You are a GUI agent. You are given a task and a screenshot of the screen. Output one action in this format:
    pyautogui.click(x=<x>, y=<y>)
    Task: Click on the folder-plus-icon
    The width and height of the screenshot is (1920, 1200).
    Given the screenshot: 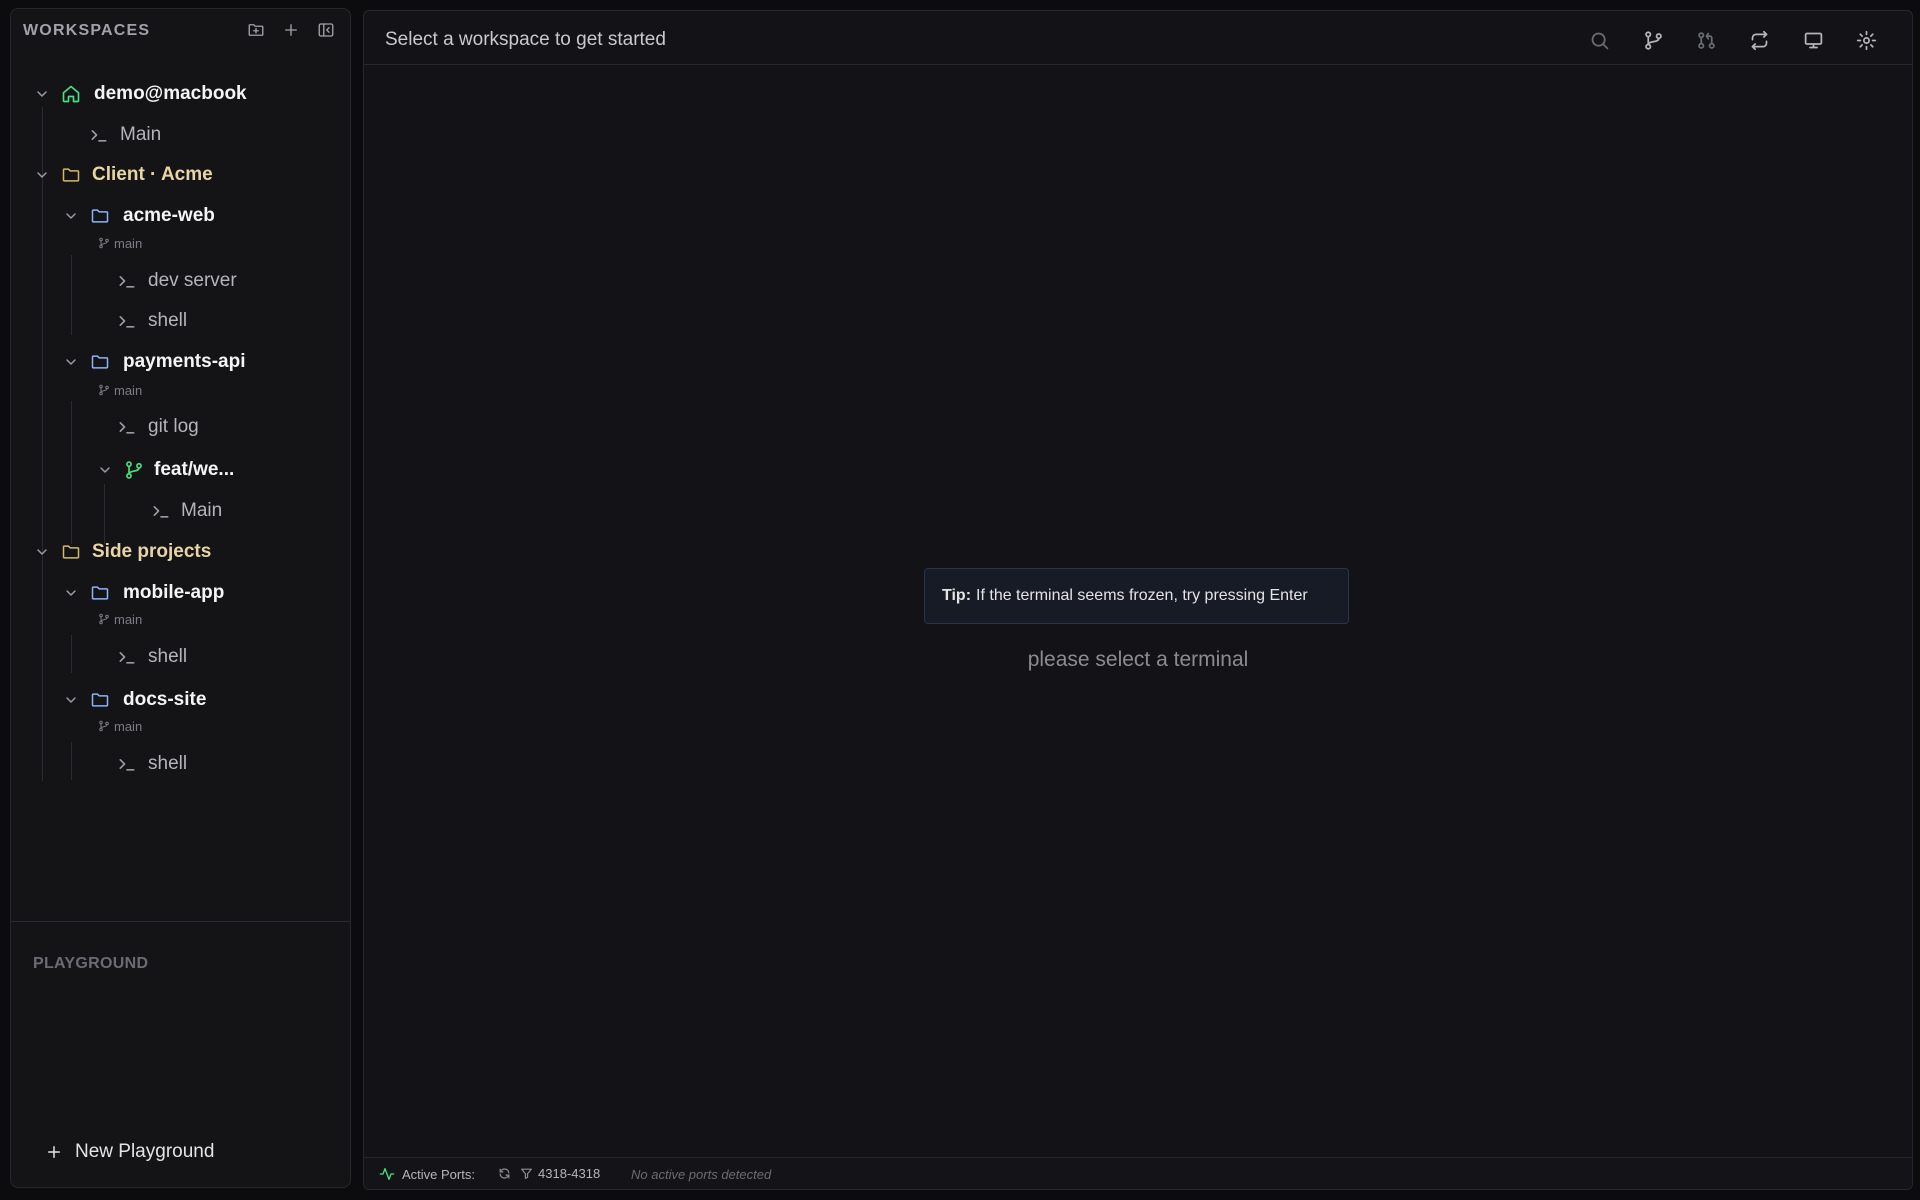 What is the action you would take?
    pyautogui.click(x=256, y=30)
    